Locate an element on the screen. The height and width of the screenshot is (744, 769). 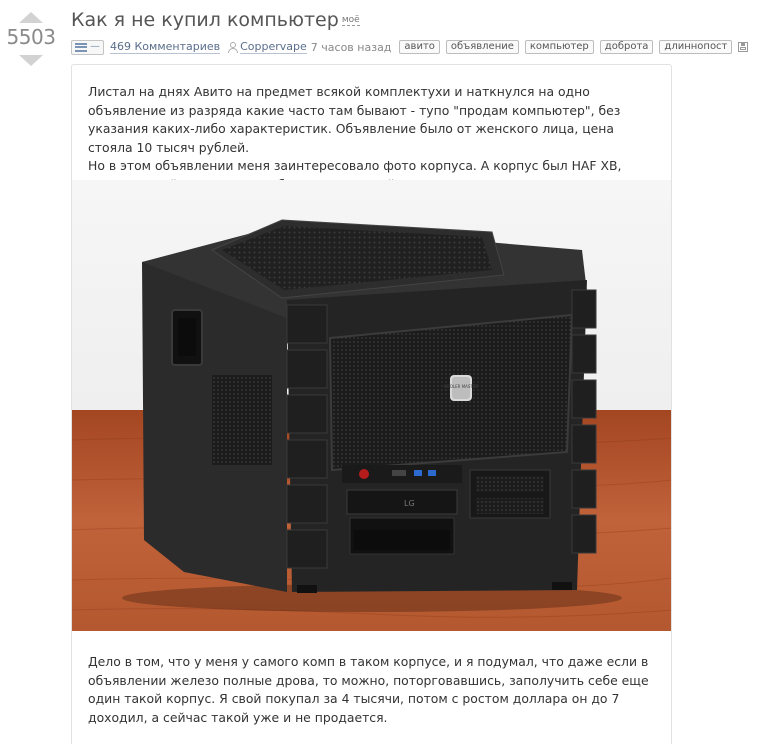
svg-text: LG is located at coordinates (409, 503).